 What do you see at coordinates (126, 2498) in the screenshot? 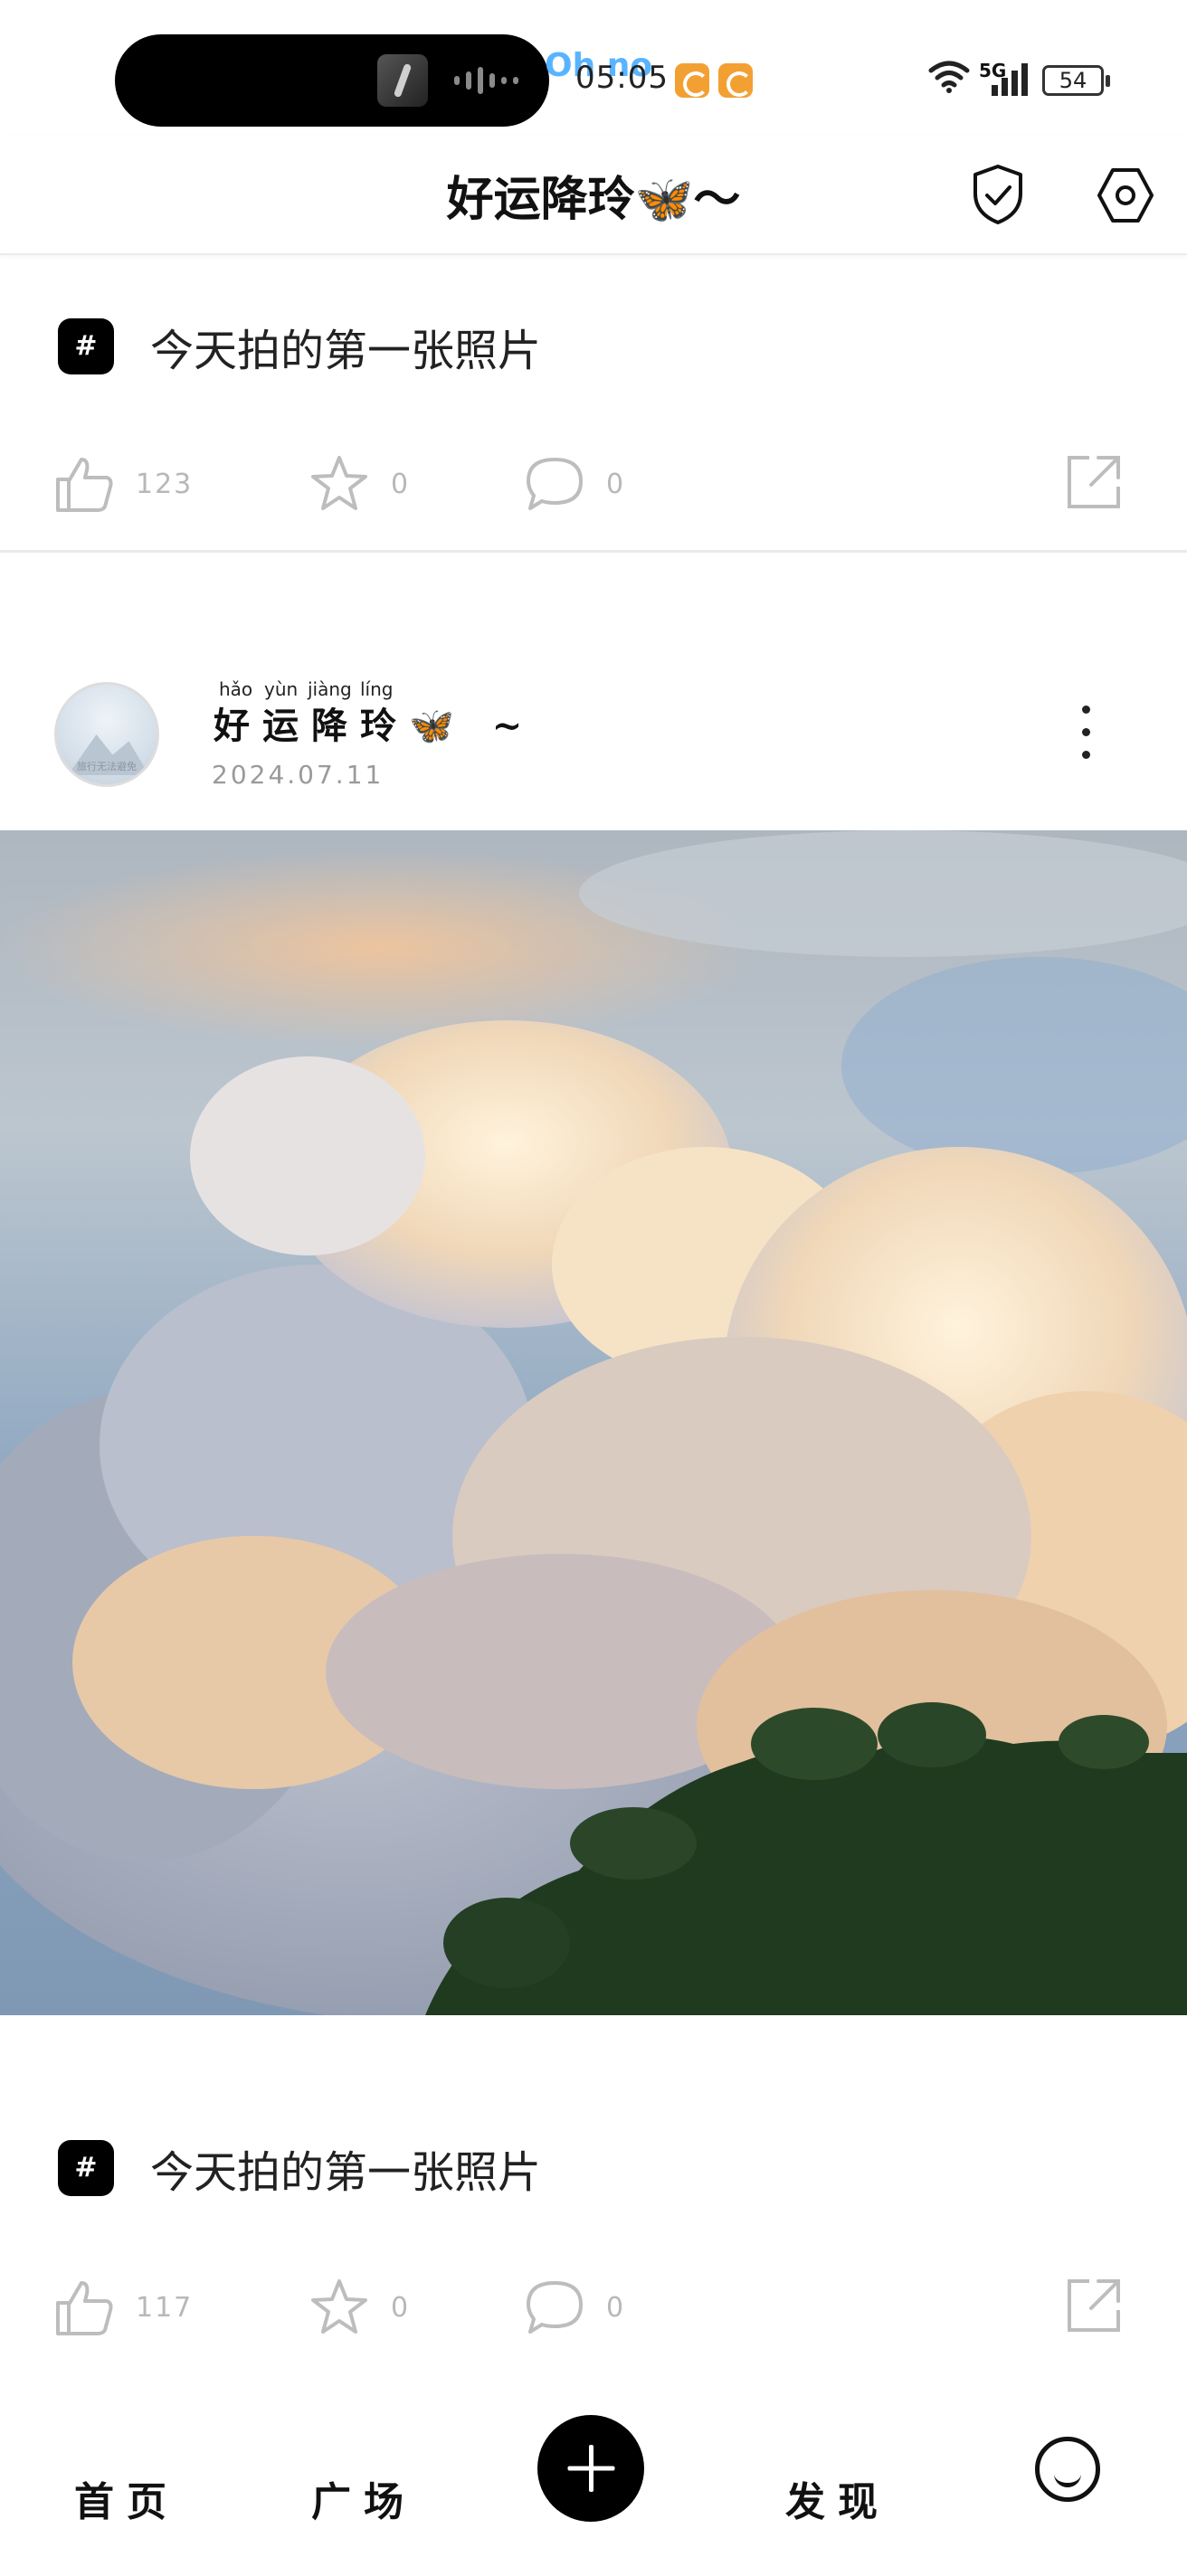
I see `nav-home: 首页` at bounding box center [126, 2498].